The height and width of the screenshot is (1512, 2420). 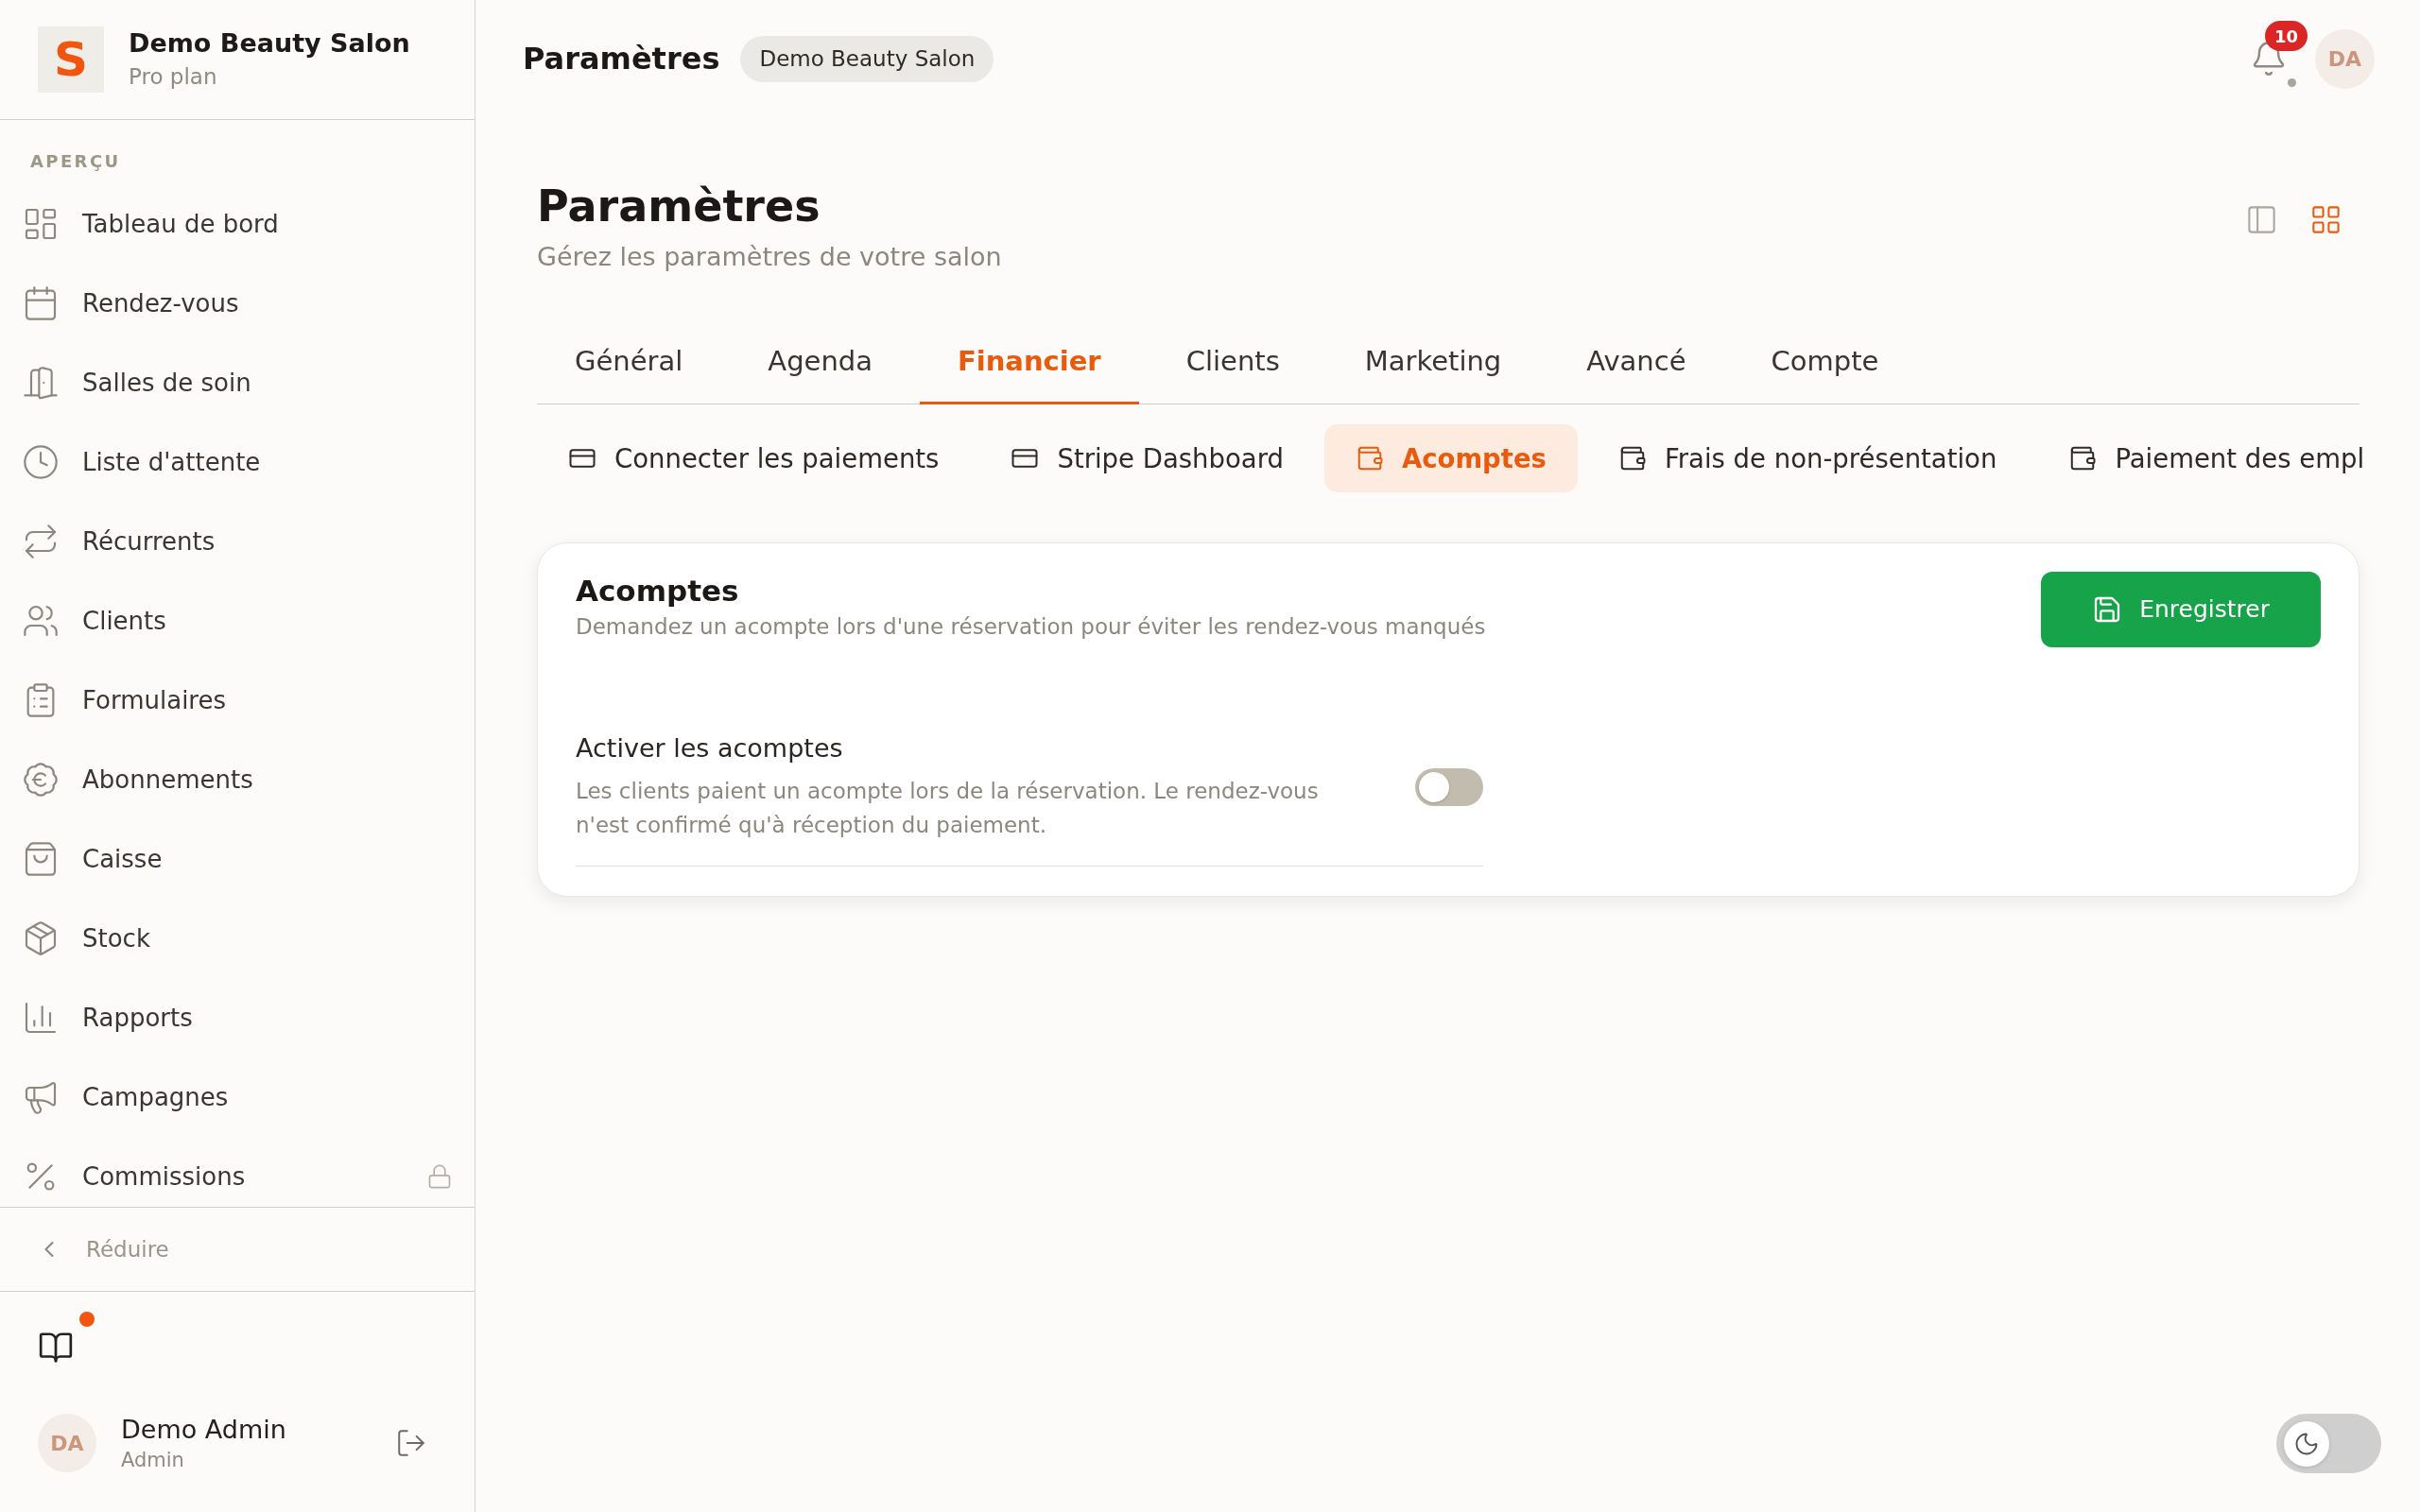 What do you see at coordinates (2277, 56) in the screenshot?
I see `notifications-button: 10` at bounding box center [2277, 56].